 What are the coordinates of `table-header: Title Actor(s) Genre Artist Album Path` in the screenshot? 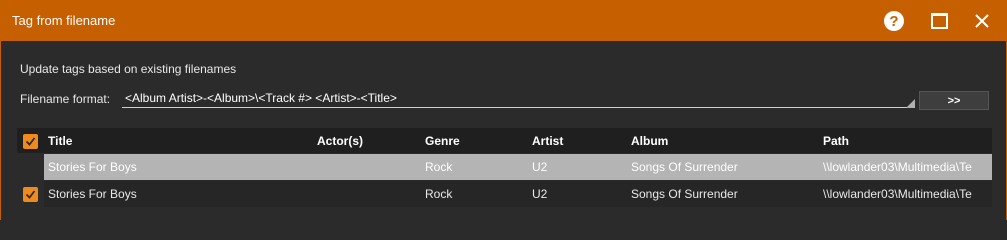 It's located at (504, 140).